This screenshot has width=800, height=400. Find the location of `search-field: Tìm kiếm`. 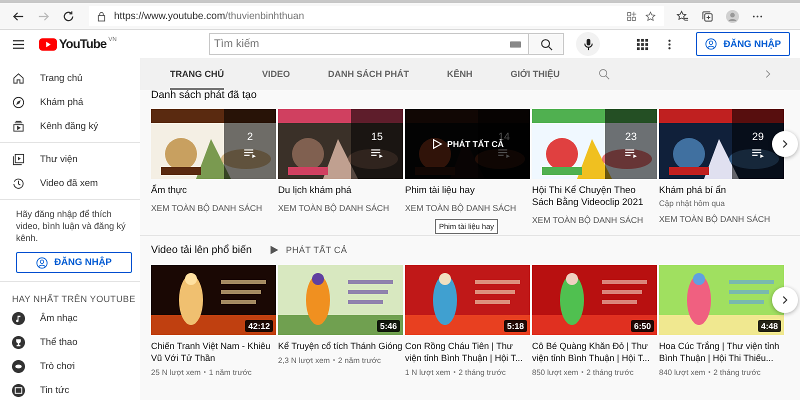

search-field: Tìm kiếm is located at coordinates (369, 44).